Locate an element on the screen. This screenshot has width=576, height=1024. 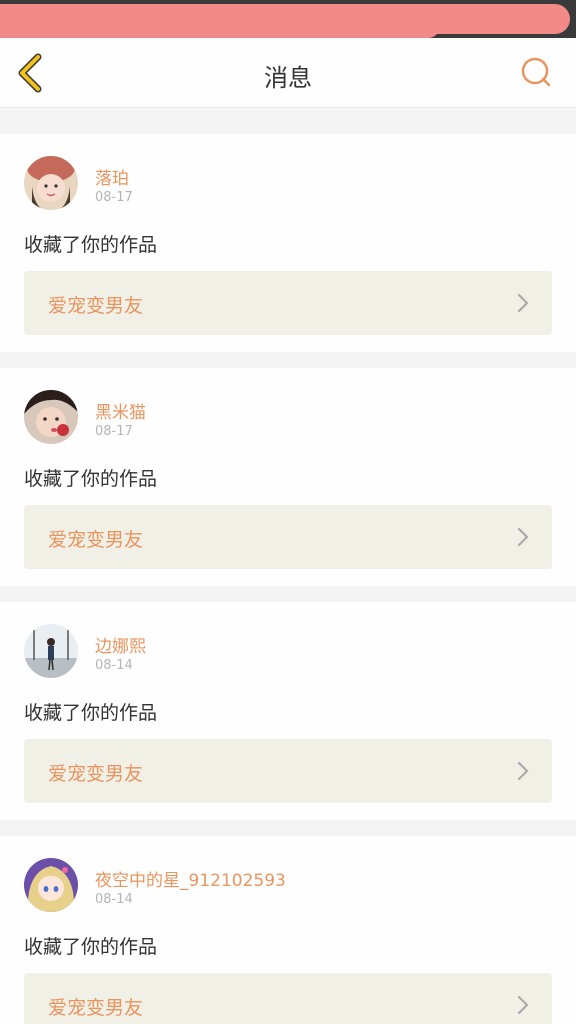
header: 消息 is located at coordinates (288, 73).